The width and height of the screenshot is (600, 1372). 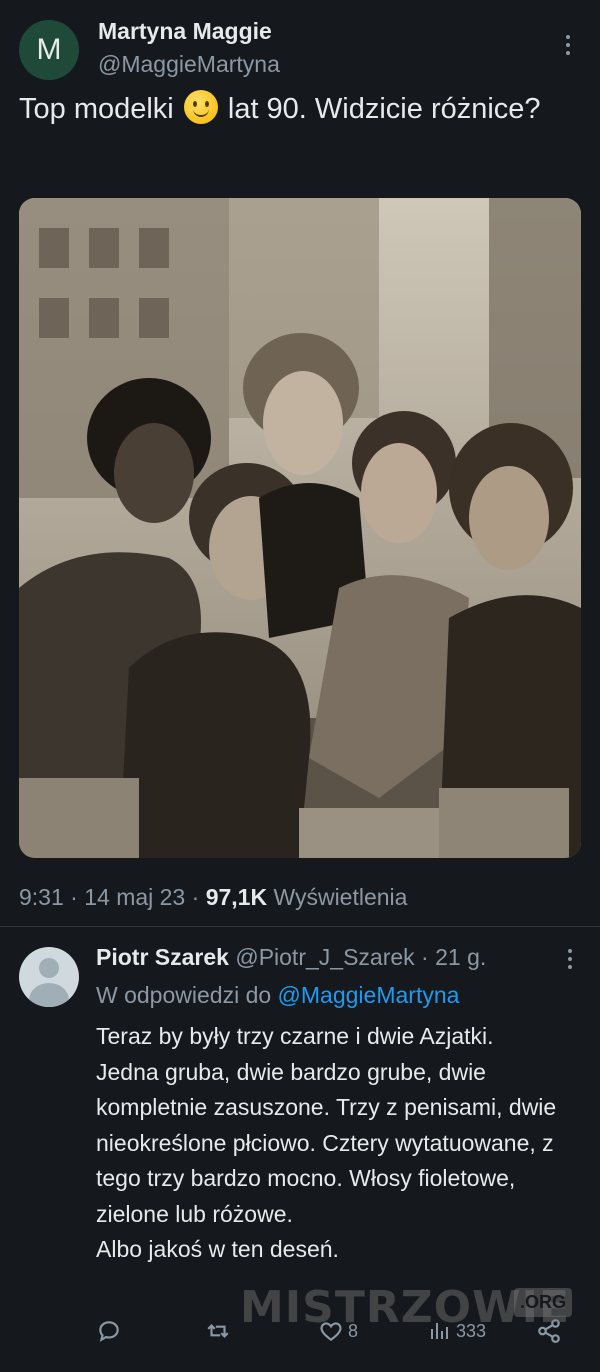 I want to click on replying-to: W odpowiedzi do @MaggieMartyna, so click(x=277, y=995).